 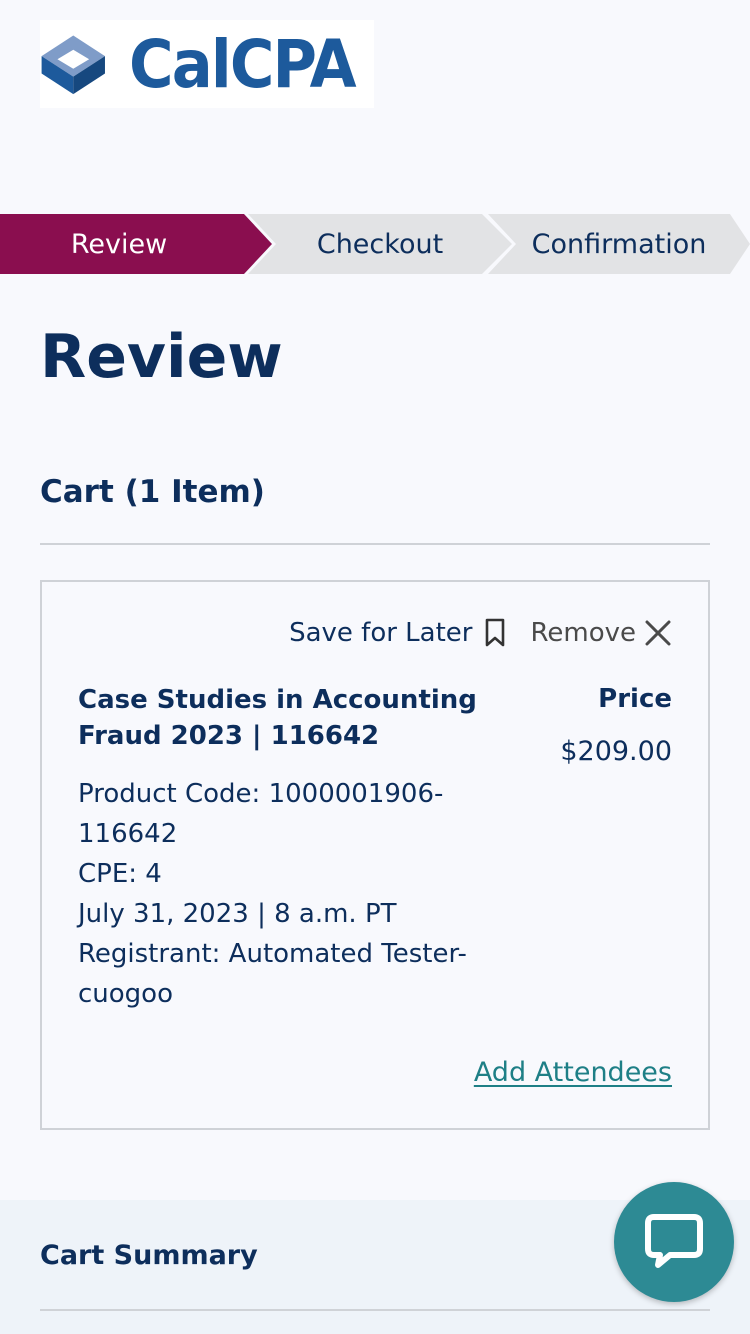 I want to click on step-checkout: Checkout, so click(x=380, y=244).